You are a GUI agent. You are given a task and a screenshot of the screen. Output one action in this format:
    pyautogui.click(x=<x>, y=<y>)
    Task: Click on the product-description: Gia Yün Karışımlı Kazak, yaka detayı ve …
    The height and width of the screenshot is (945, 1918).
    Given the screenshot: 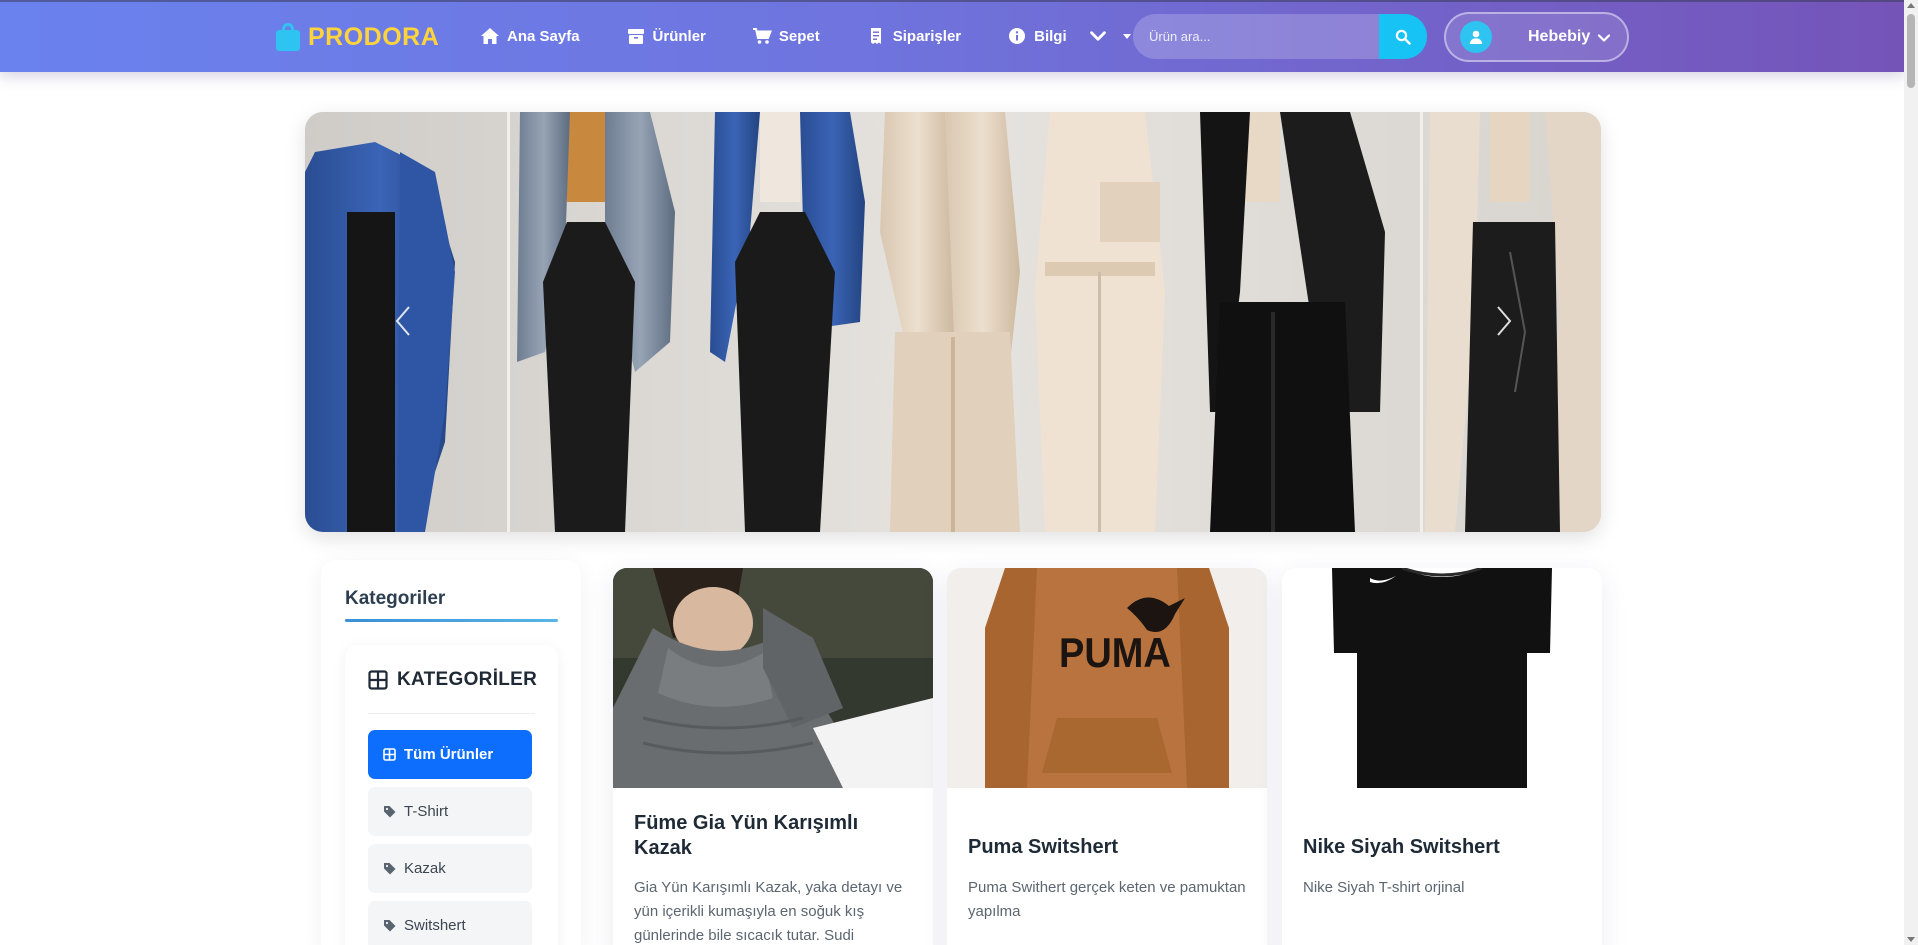 What is the action you would take?
    pyautogui.click(x=768, y=911)
    